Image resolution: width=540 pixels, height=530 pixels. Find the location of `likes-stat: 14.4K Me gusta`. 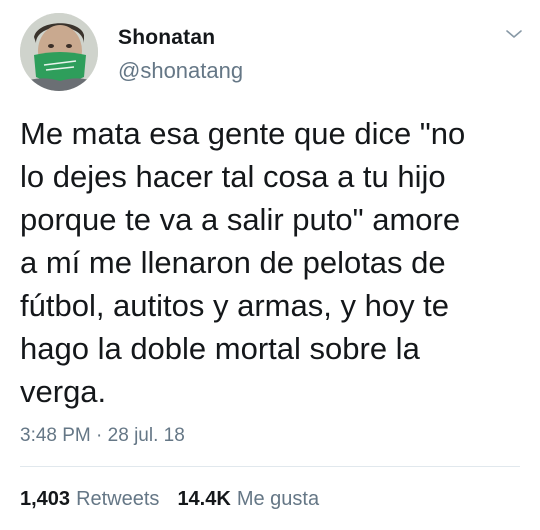

likes-stat: 14.4K Me gusta is located at coordinates (248, 499).